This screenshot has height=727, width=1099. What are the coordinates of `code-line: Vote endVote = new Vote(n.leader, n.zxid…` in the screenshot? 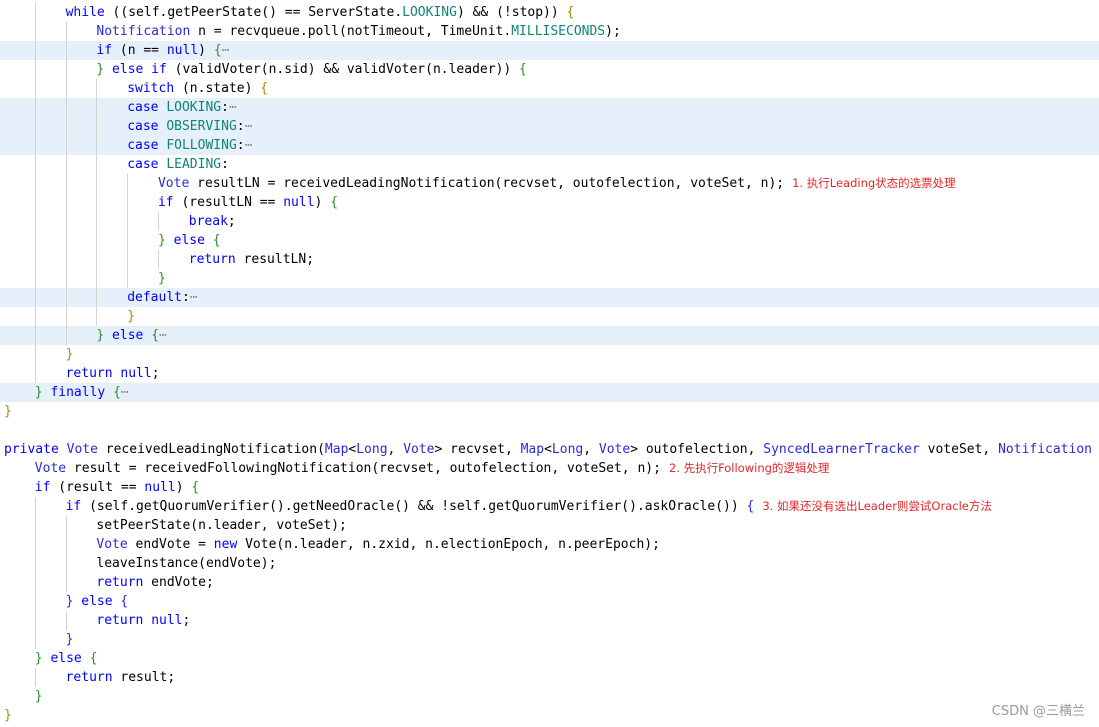 It's located at (549, 544).